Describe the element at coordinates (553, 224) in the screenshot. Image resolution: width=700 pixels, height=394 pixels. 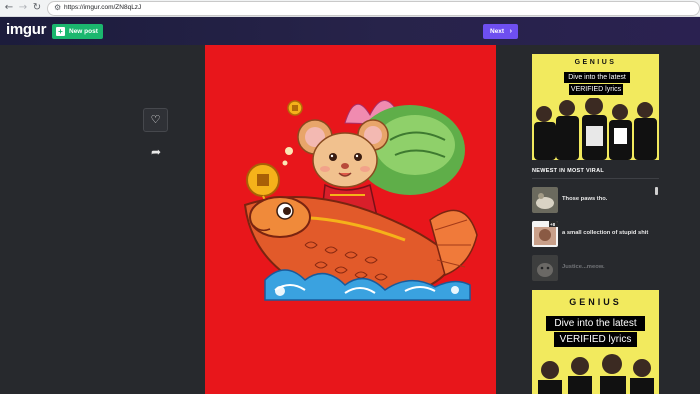
I see `viral-count-badge: +8` at that location.